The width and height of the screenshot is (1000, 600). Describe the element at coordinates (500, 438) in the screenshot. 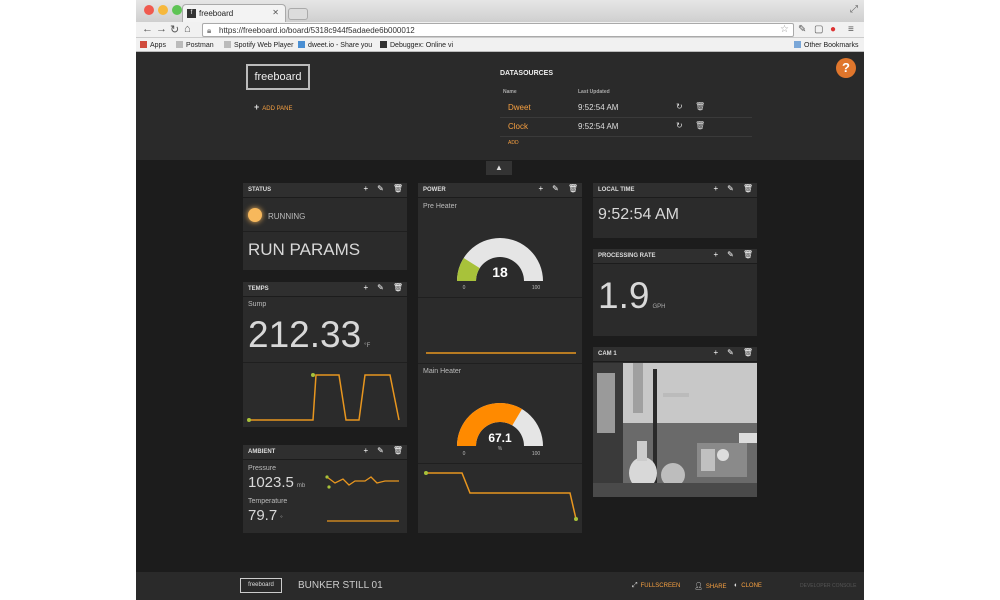

I see `gauge-value: 67.1` at that location.